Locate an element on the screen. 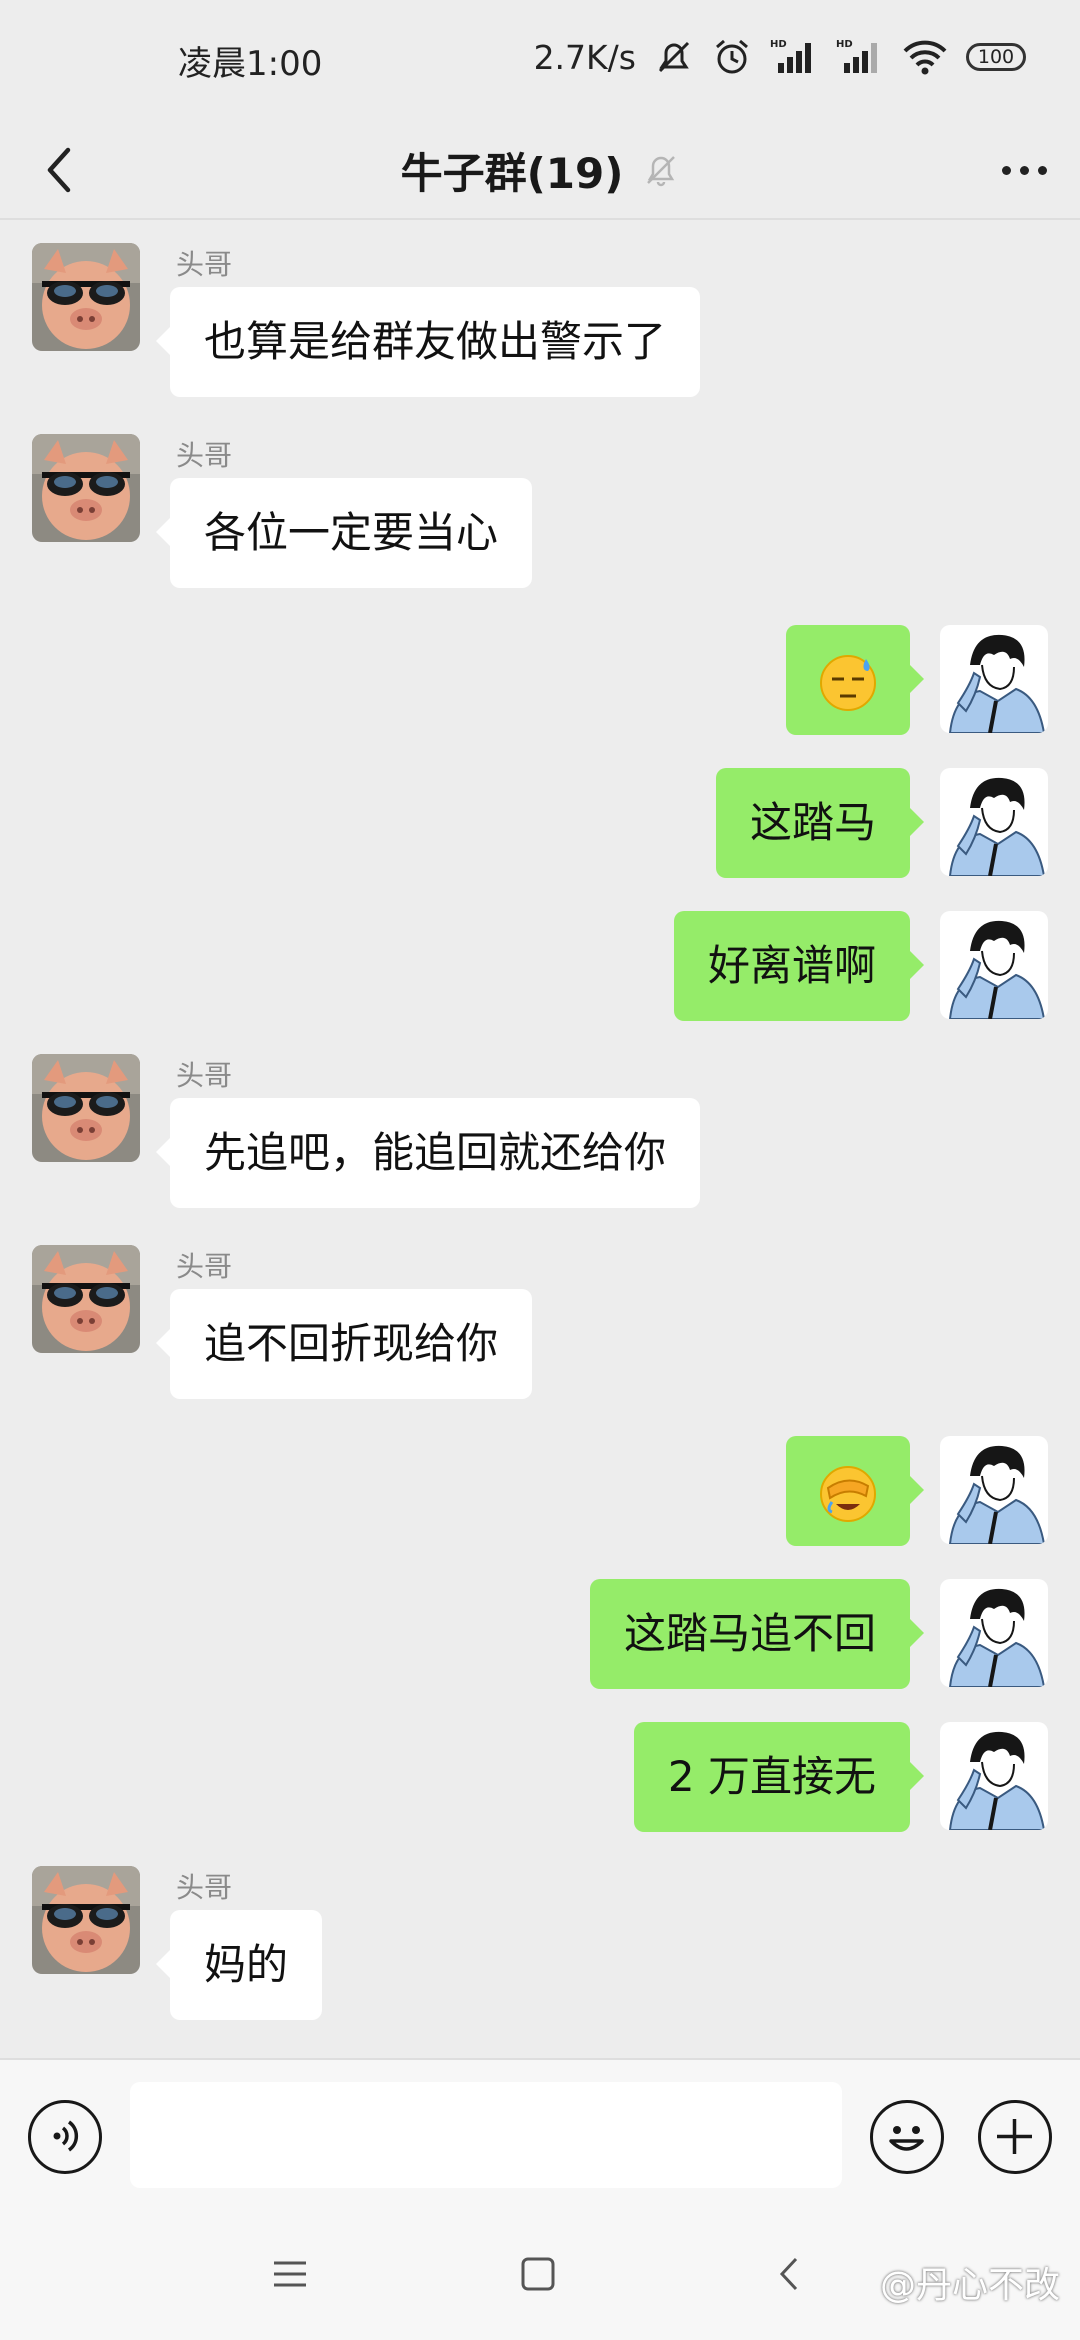 The height and width of the screenshot is (2340, 1080). chat-title: 牛子群(19) is located at coordinates (512, 170).